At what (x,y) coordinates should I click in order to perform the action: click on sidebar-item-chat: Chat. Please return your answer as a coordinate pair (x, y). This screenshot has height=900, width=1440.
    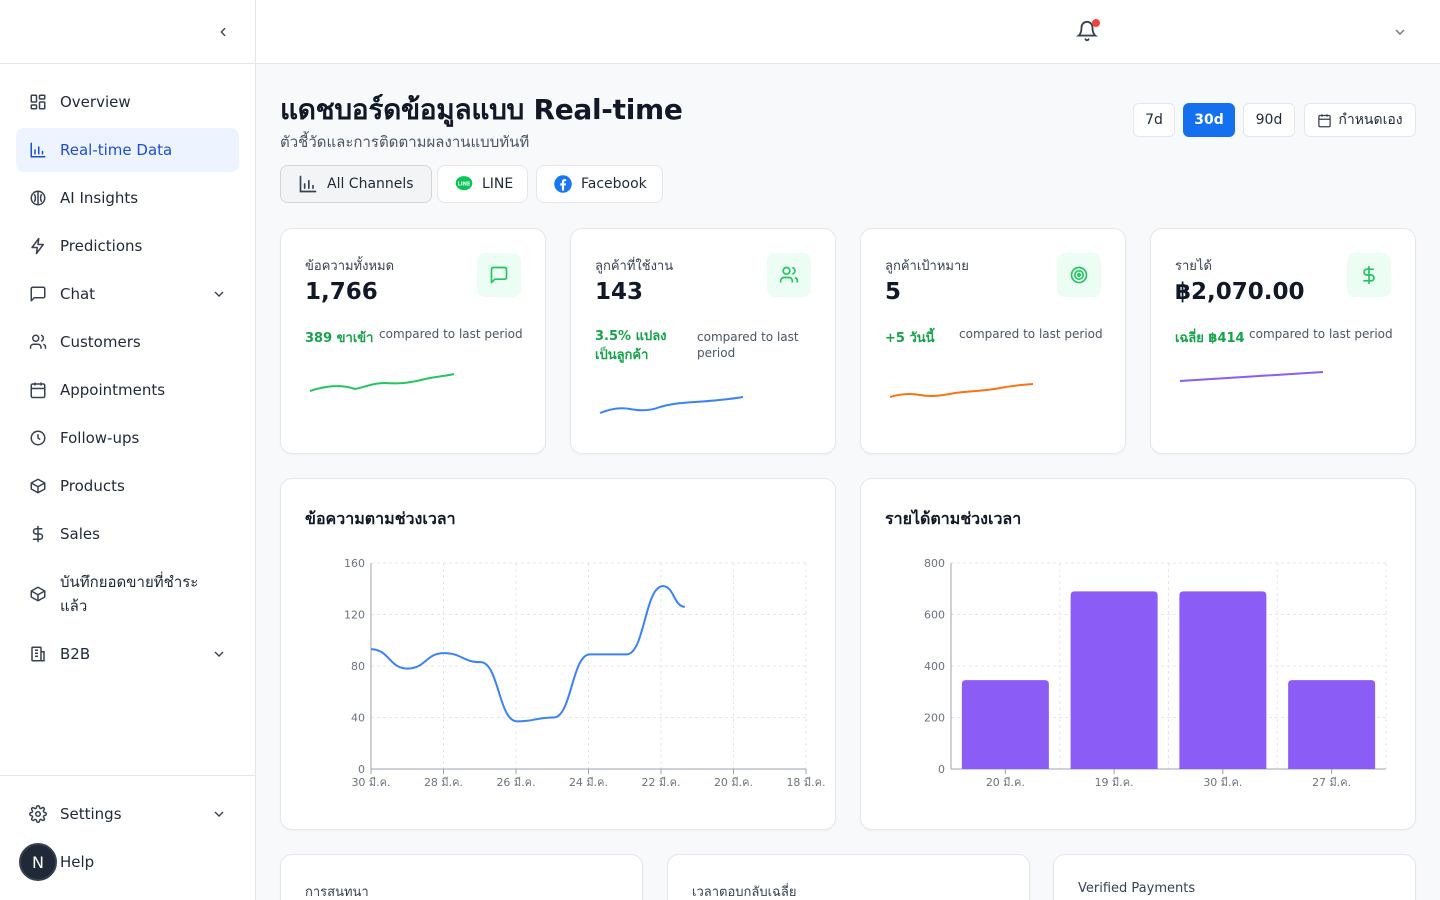
    Looking at the image, I should click on (127, 294).